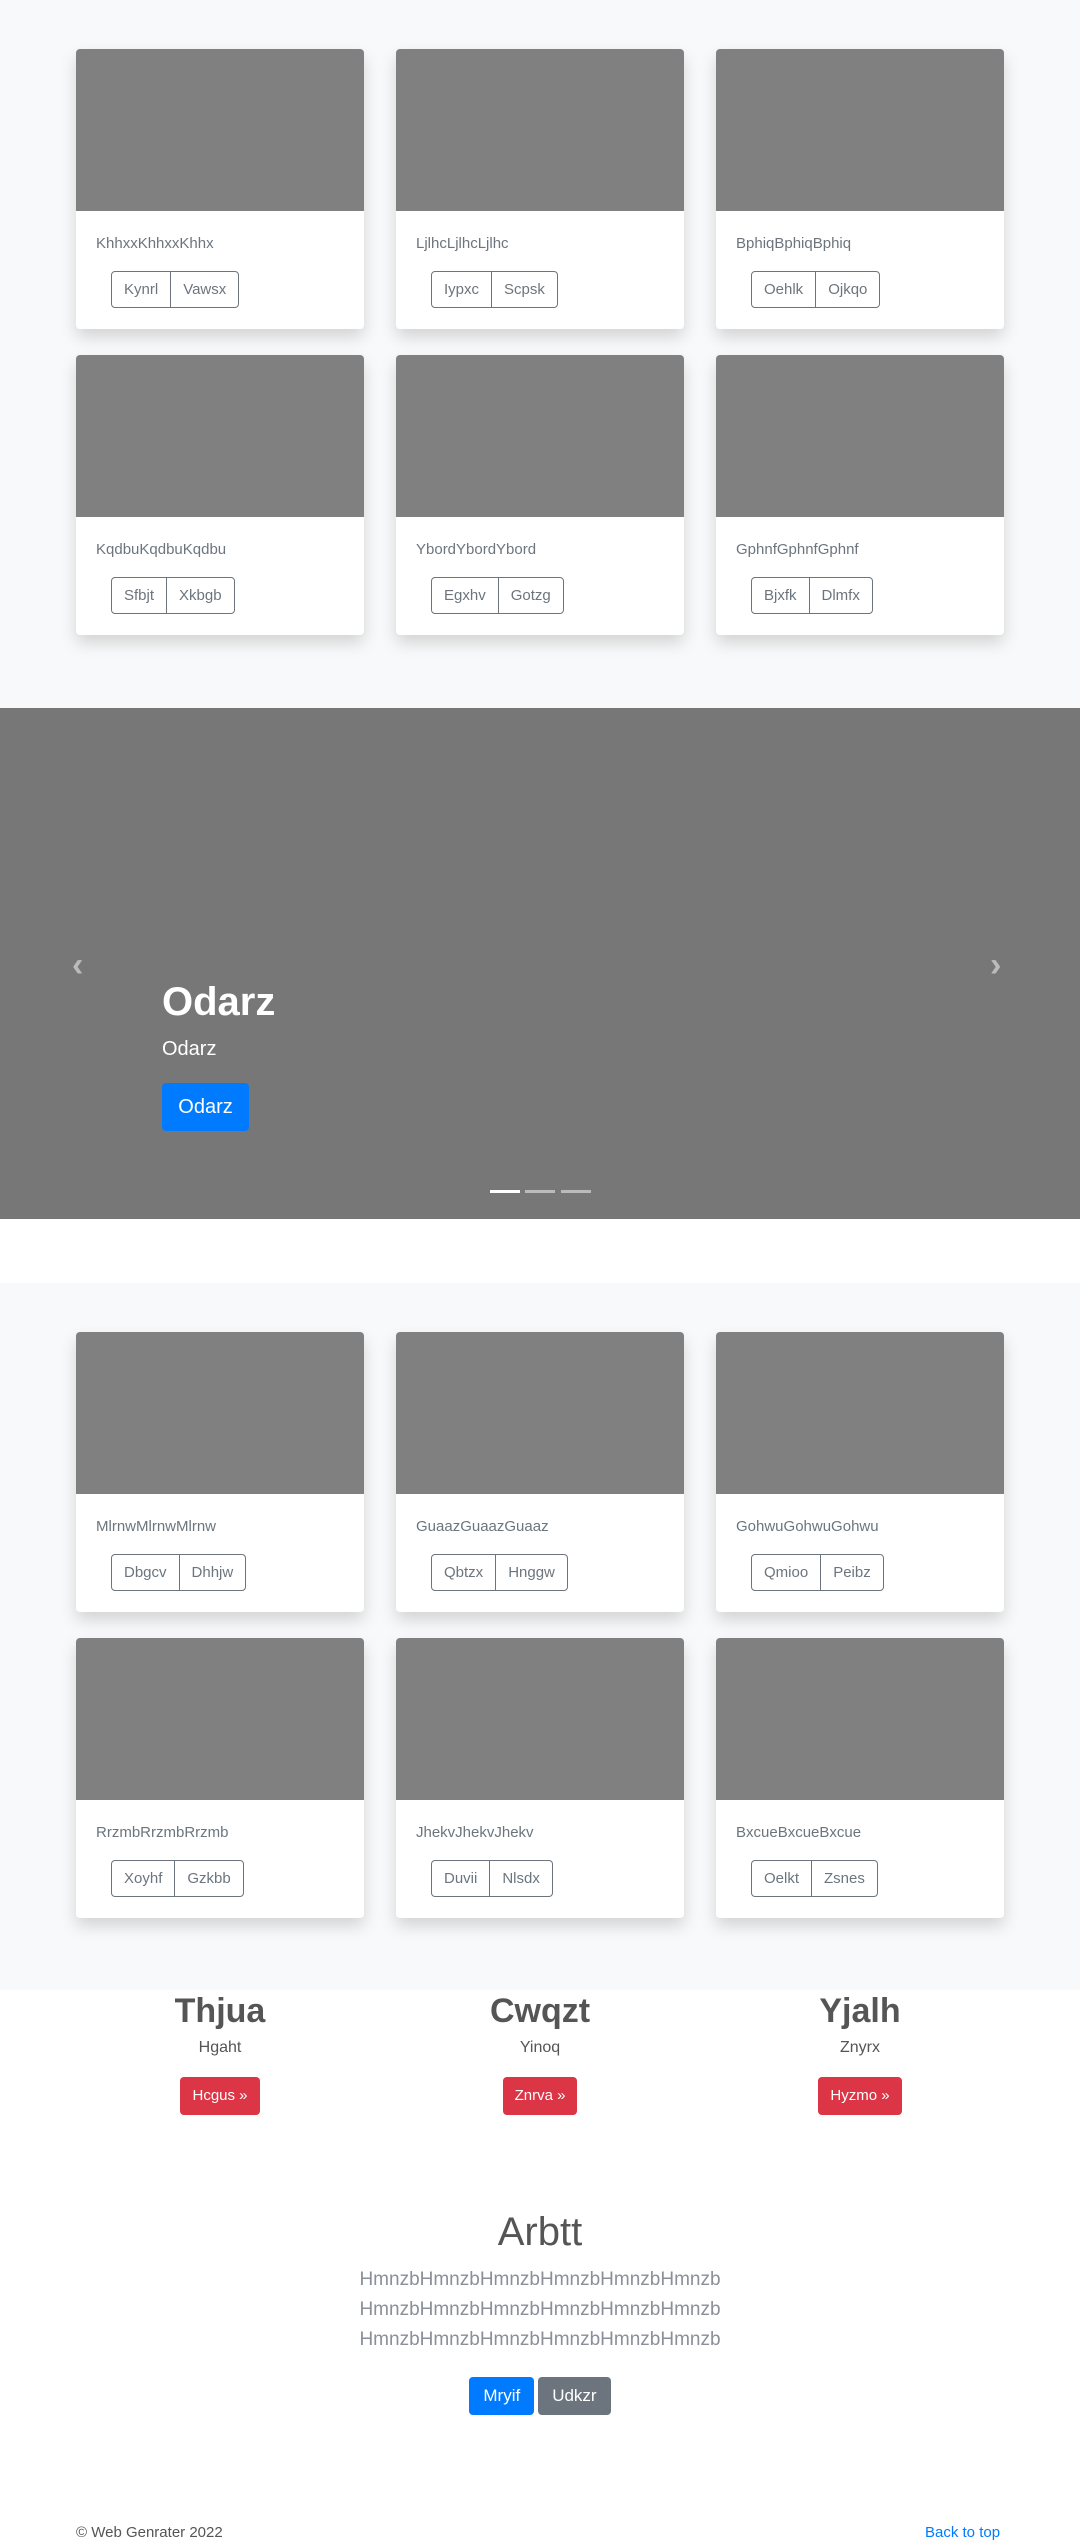 The image size is (1080, 2548). What do you see at coordinates (143, 1878) in the screenshot?
I see `card-button: Xoyhf` at bounding box center [143, 1878].